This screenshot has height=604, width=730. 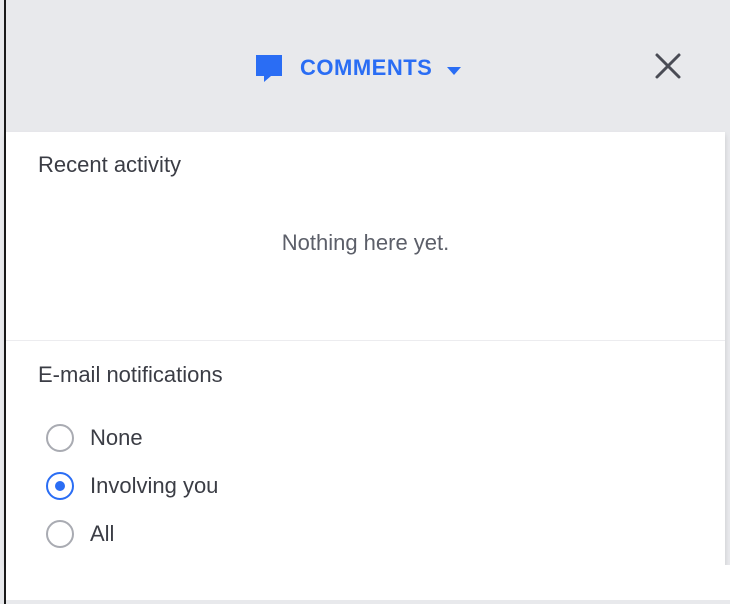 I want to click on bottom-edge, so click(x=368, y=602).